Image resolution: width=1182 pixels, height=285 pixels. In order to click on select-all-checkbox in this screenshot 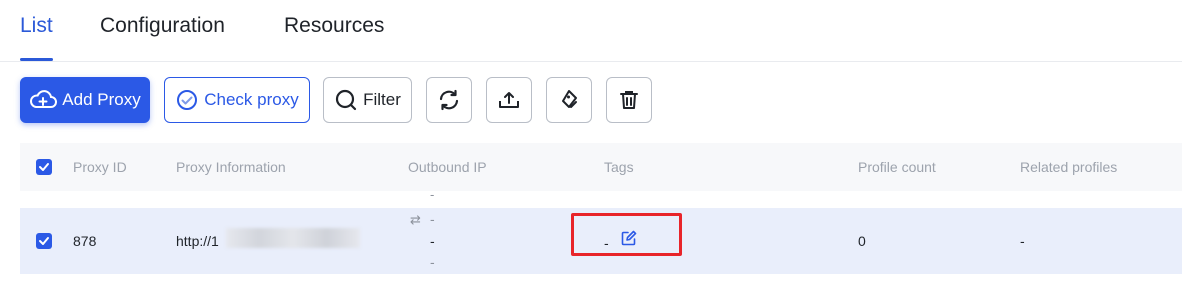, I will do `click(44, 167)`.